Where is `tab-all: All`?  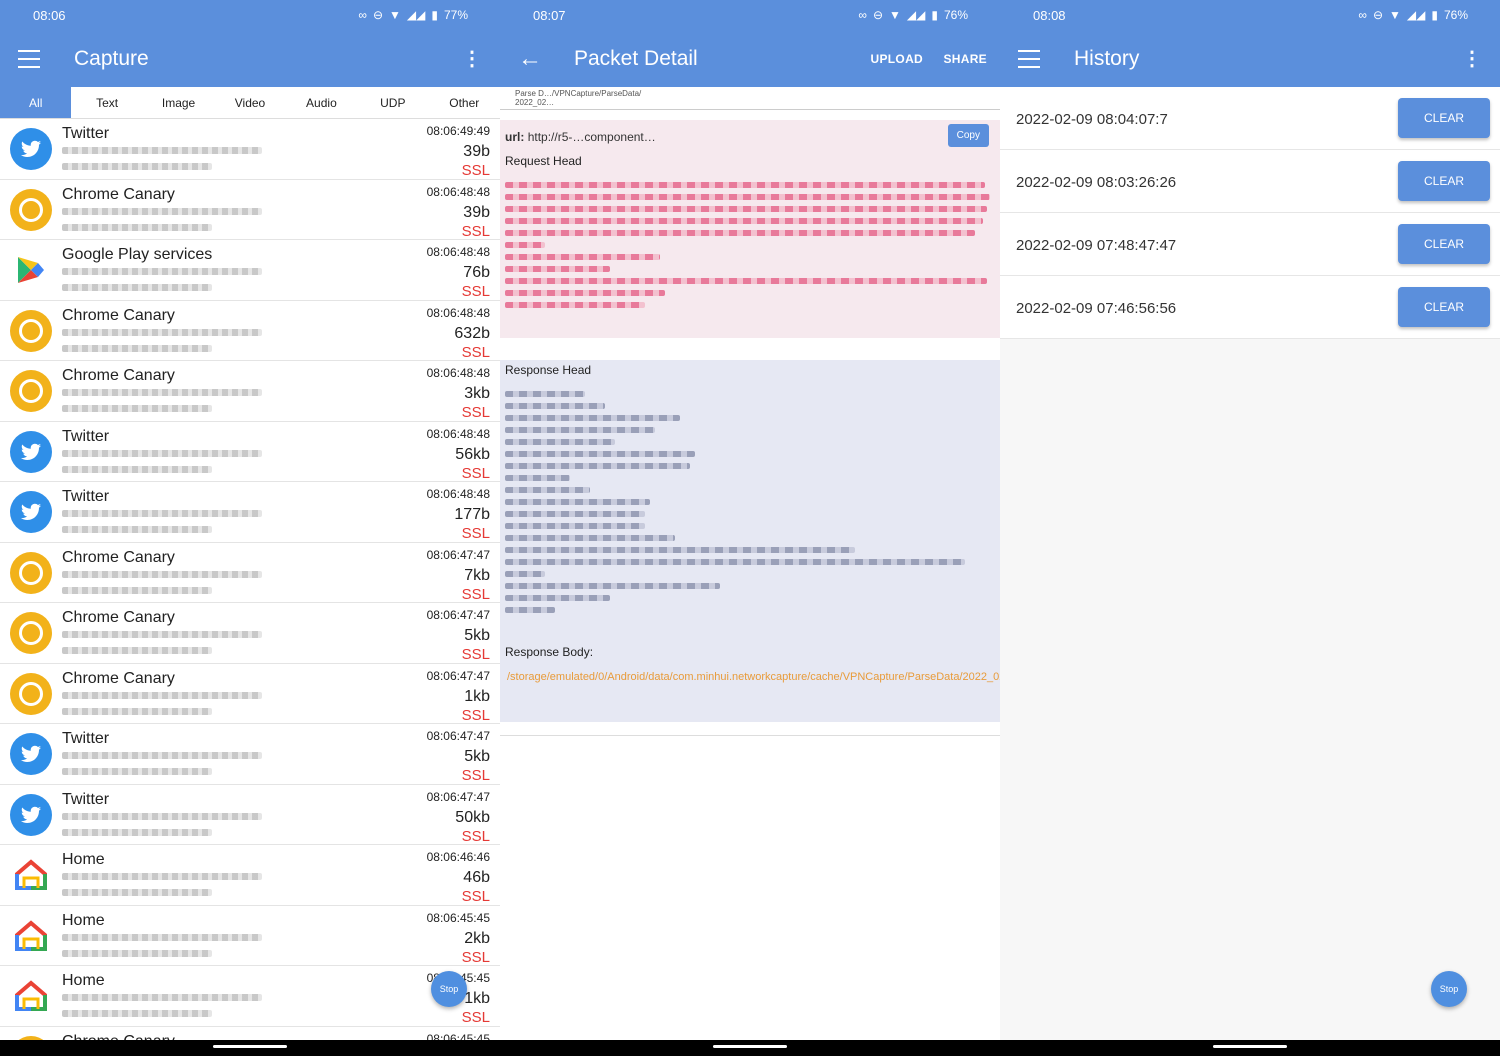
tab-all: All is located at coordinates (36, 102).